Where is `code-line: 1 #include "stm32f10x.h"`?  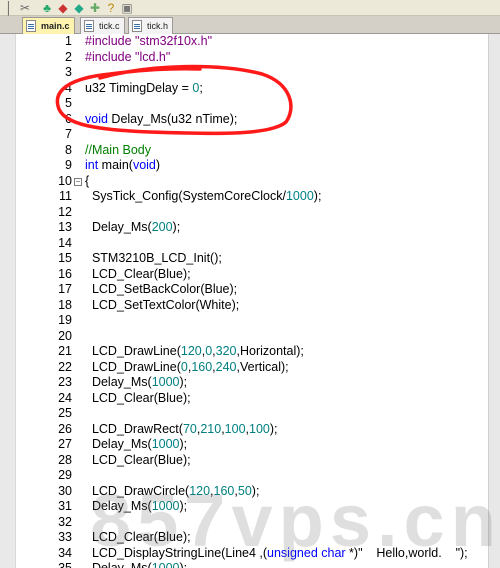 code-line: 1 #include "stm32f10x.h" is located at coordinates (250, 42).